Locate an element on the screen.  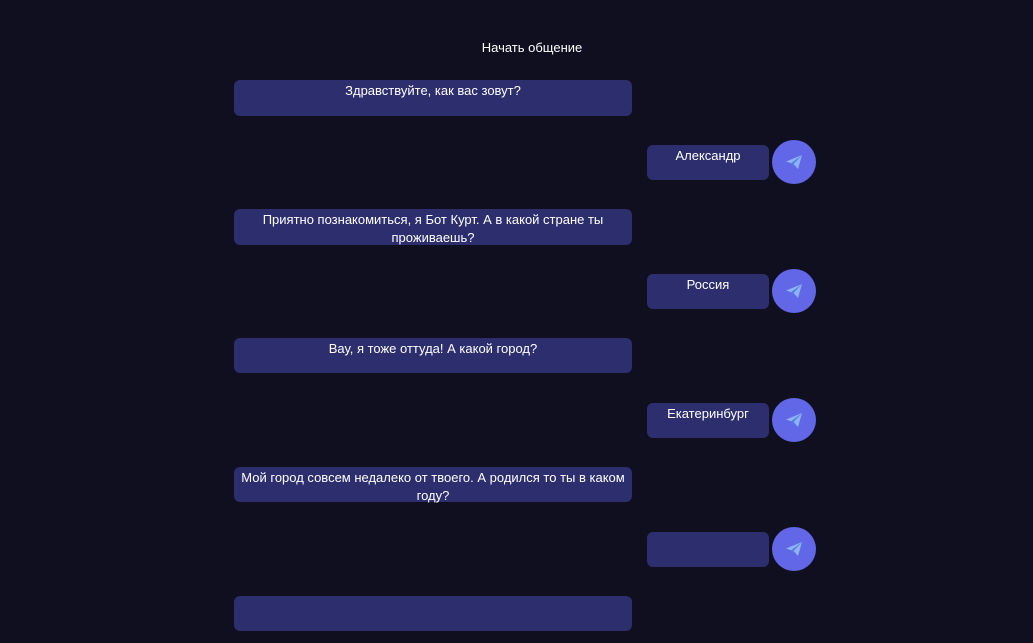
bot-message is located at coordinates (433, 613).